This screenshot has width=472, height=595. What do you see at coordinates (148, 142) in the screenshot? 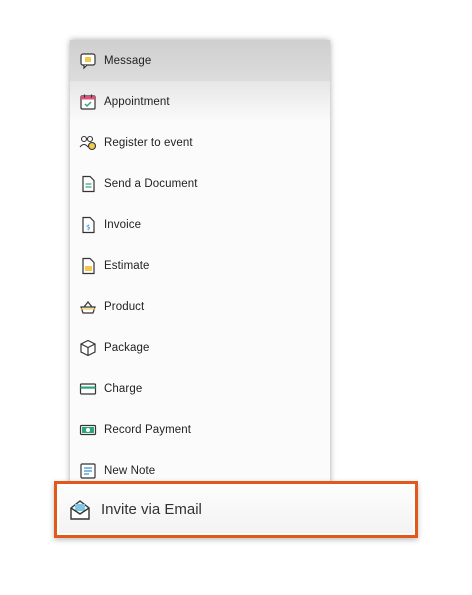
I see `menu-item-label: Register to event` at bounding box center [148, 142].